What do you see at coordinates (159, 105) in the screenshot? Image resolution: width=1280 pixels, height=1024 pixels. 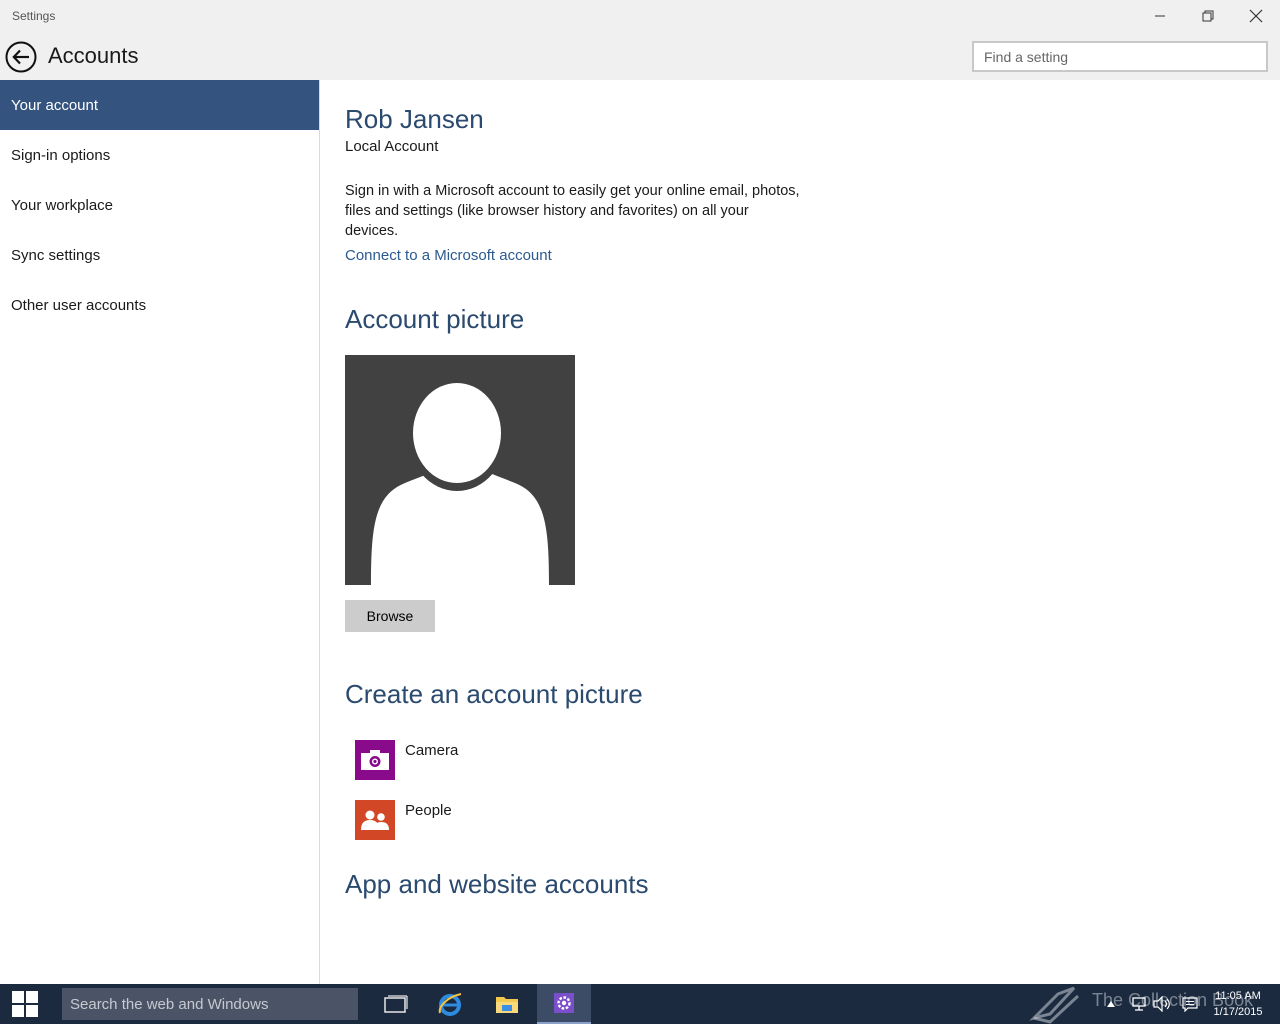 I see `sidebar-item-your-account: Your account` at bounding box center [159, 105].